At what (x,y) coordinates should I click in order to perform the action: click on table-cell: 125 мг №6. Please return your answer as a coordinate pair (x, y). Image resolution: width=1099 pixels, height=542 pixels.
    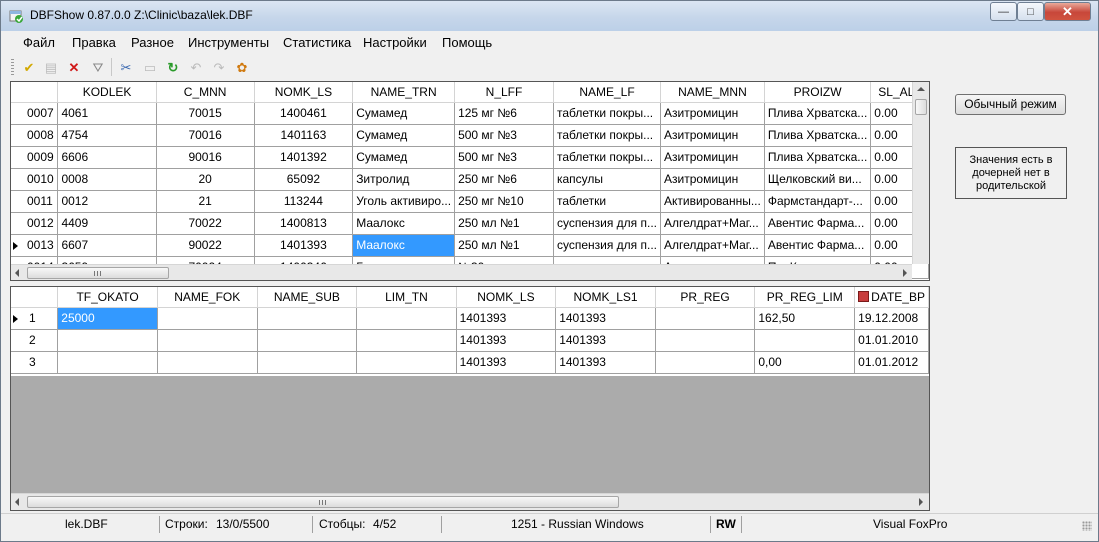
    Looking at the image, I should click on (504, 113).